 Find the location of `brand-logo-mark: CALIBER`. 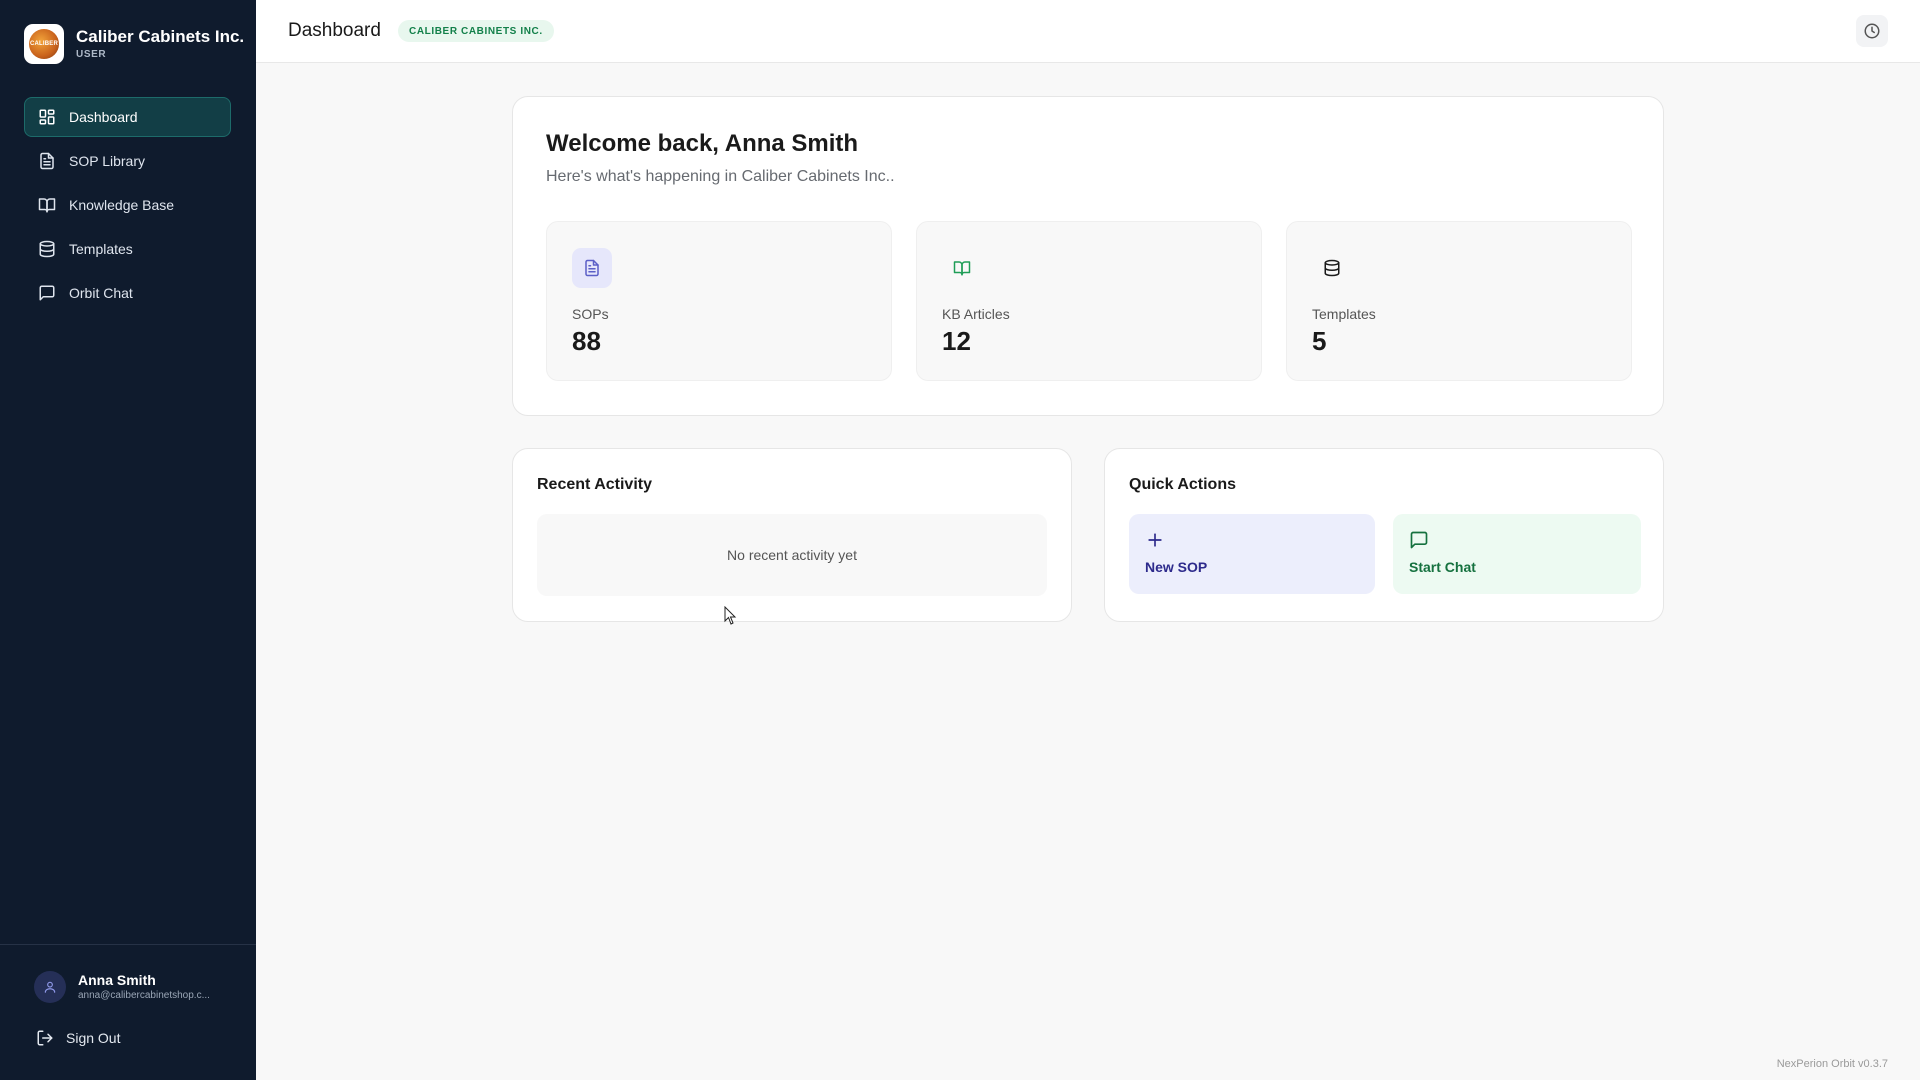

brand-logo-mark: CALIBER is located at coordinates (44, 44).